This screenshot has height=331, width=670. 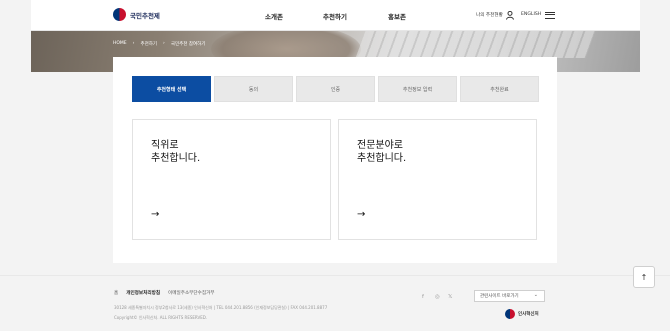 What do you see at coordinates (176, 152) in the screenshot?
I see `card-title: 직위로 추천합니다.` at bounding box center [176, 152].